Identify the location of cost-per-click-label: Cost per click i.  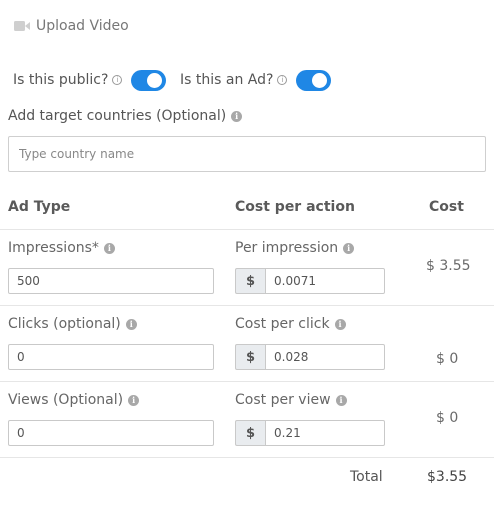
(290, 324).